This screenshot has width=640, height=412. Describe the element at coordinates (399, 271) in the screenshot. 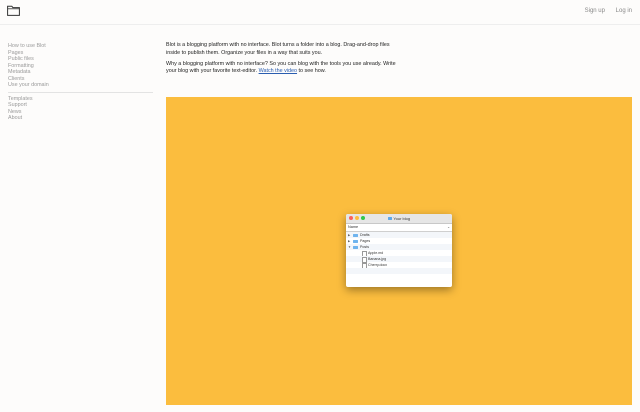

I see `finder-empty-row` at that location.